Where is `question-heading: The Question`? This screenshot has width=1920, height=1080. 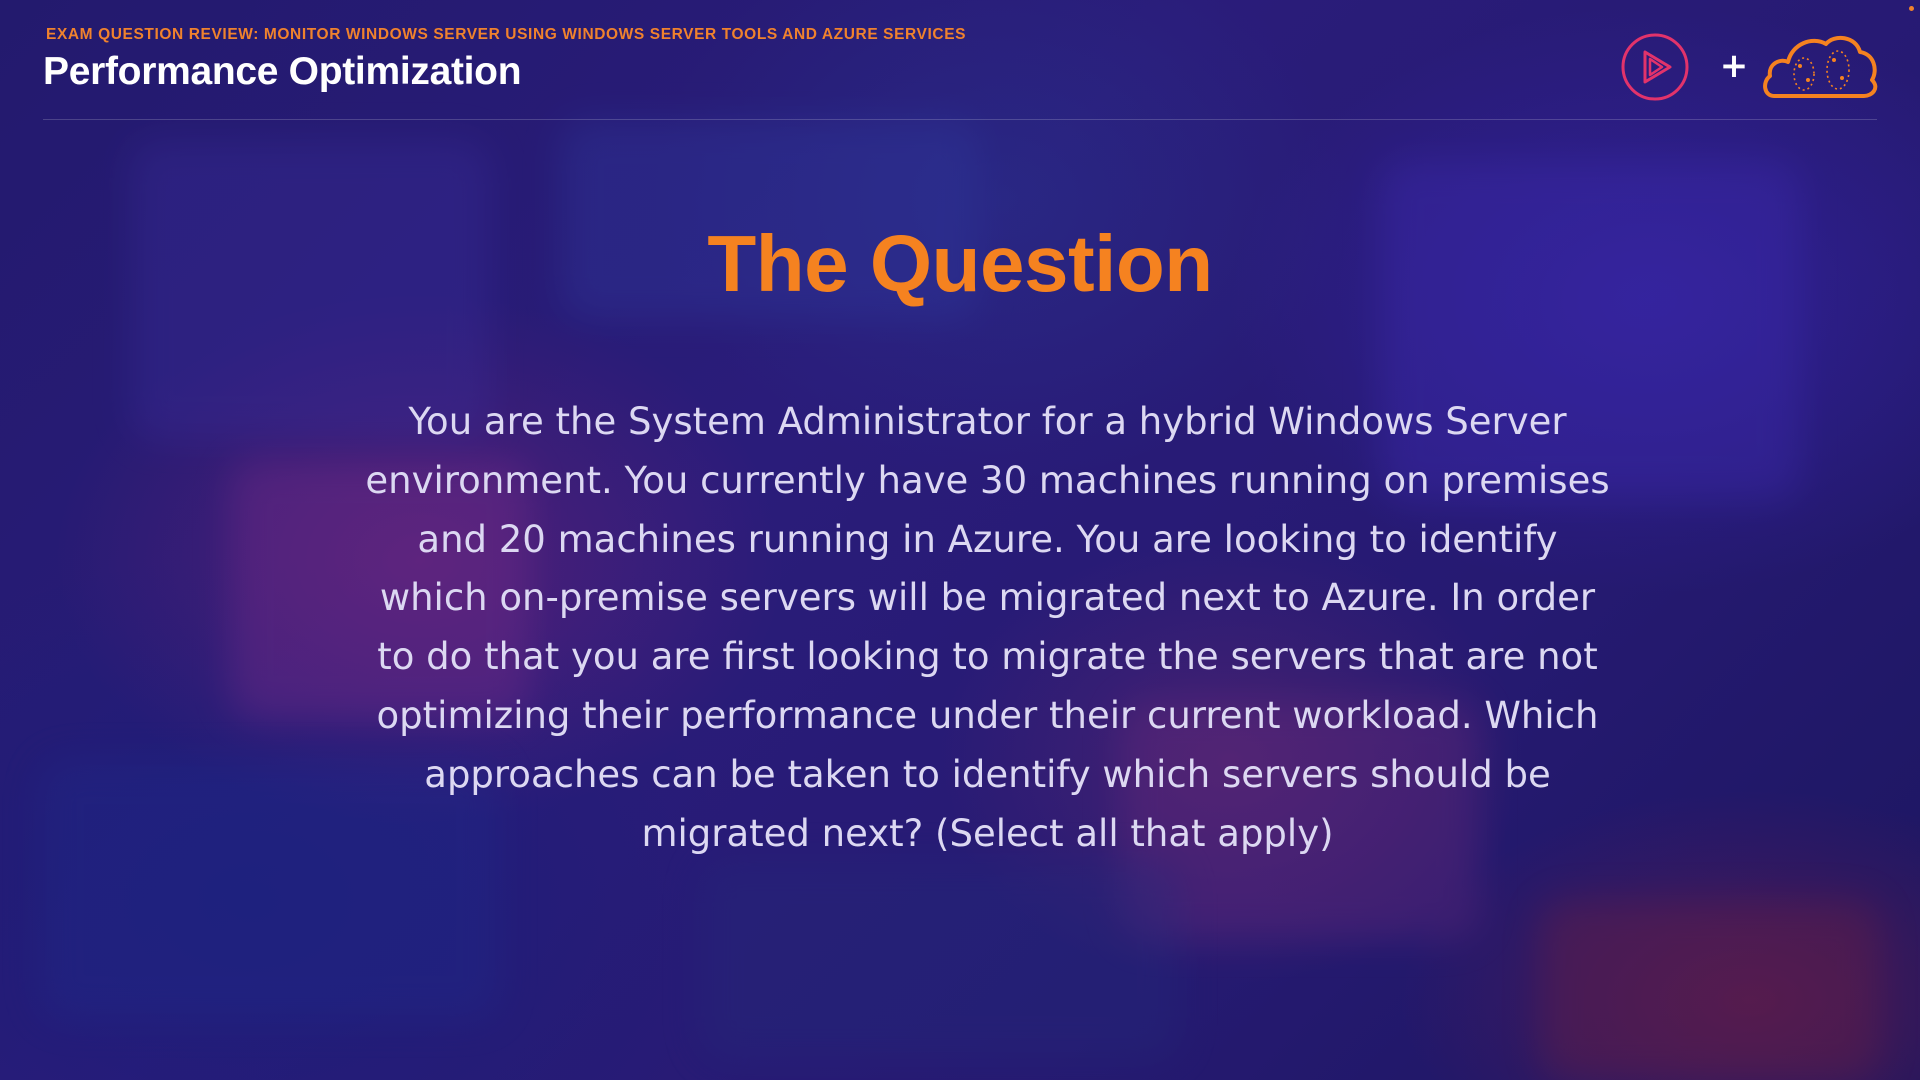
question-heading: The Question is located at coordinates (960, 263).